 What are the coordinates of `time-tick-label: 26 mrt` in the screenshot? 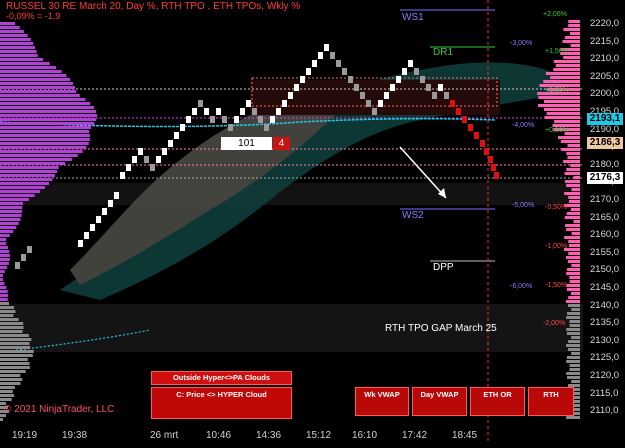 It's located at (164, 435).